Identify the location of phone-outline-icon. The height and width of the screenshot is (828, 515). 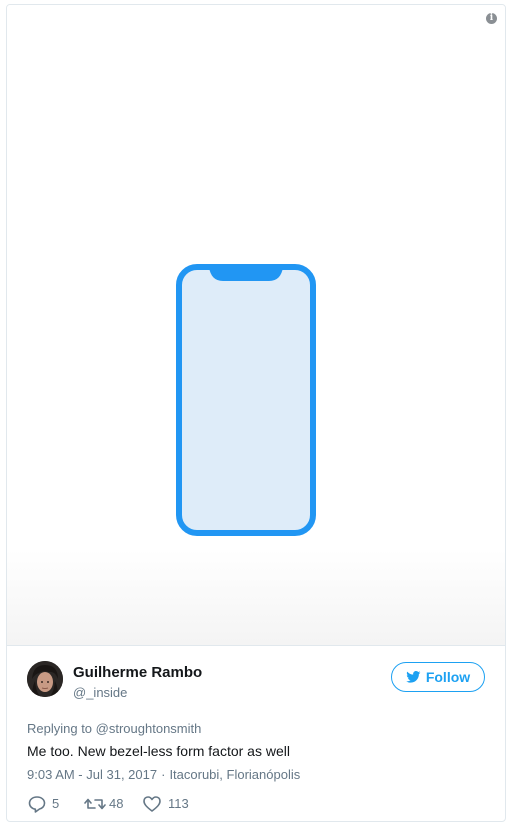
(246, 400).